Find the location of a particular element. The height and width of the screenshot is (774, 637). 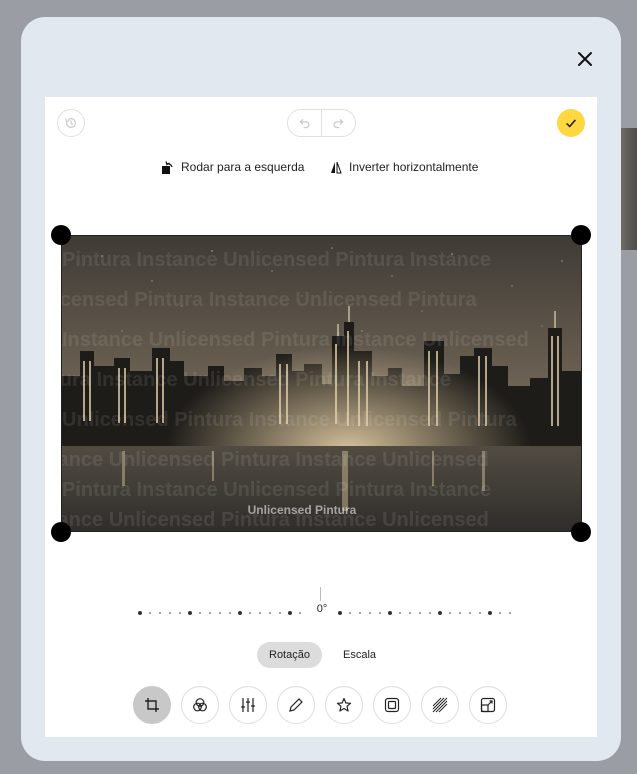

crop-handle-bottom-left is located at coordinates (61, 532).